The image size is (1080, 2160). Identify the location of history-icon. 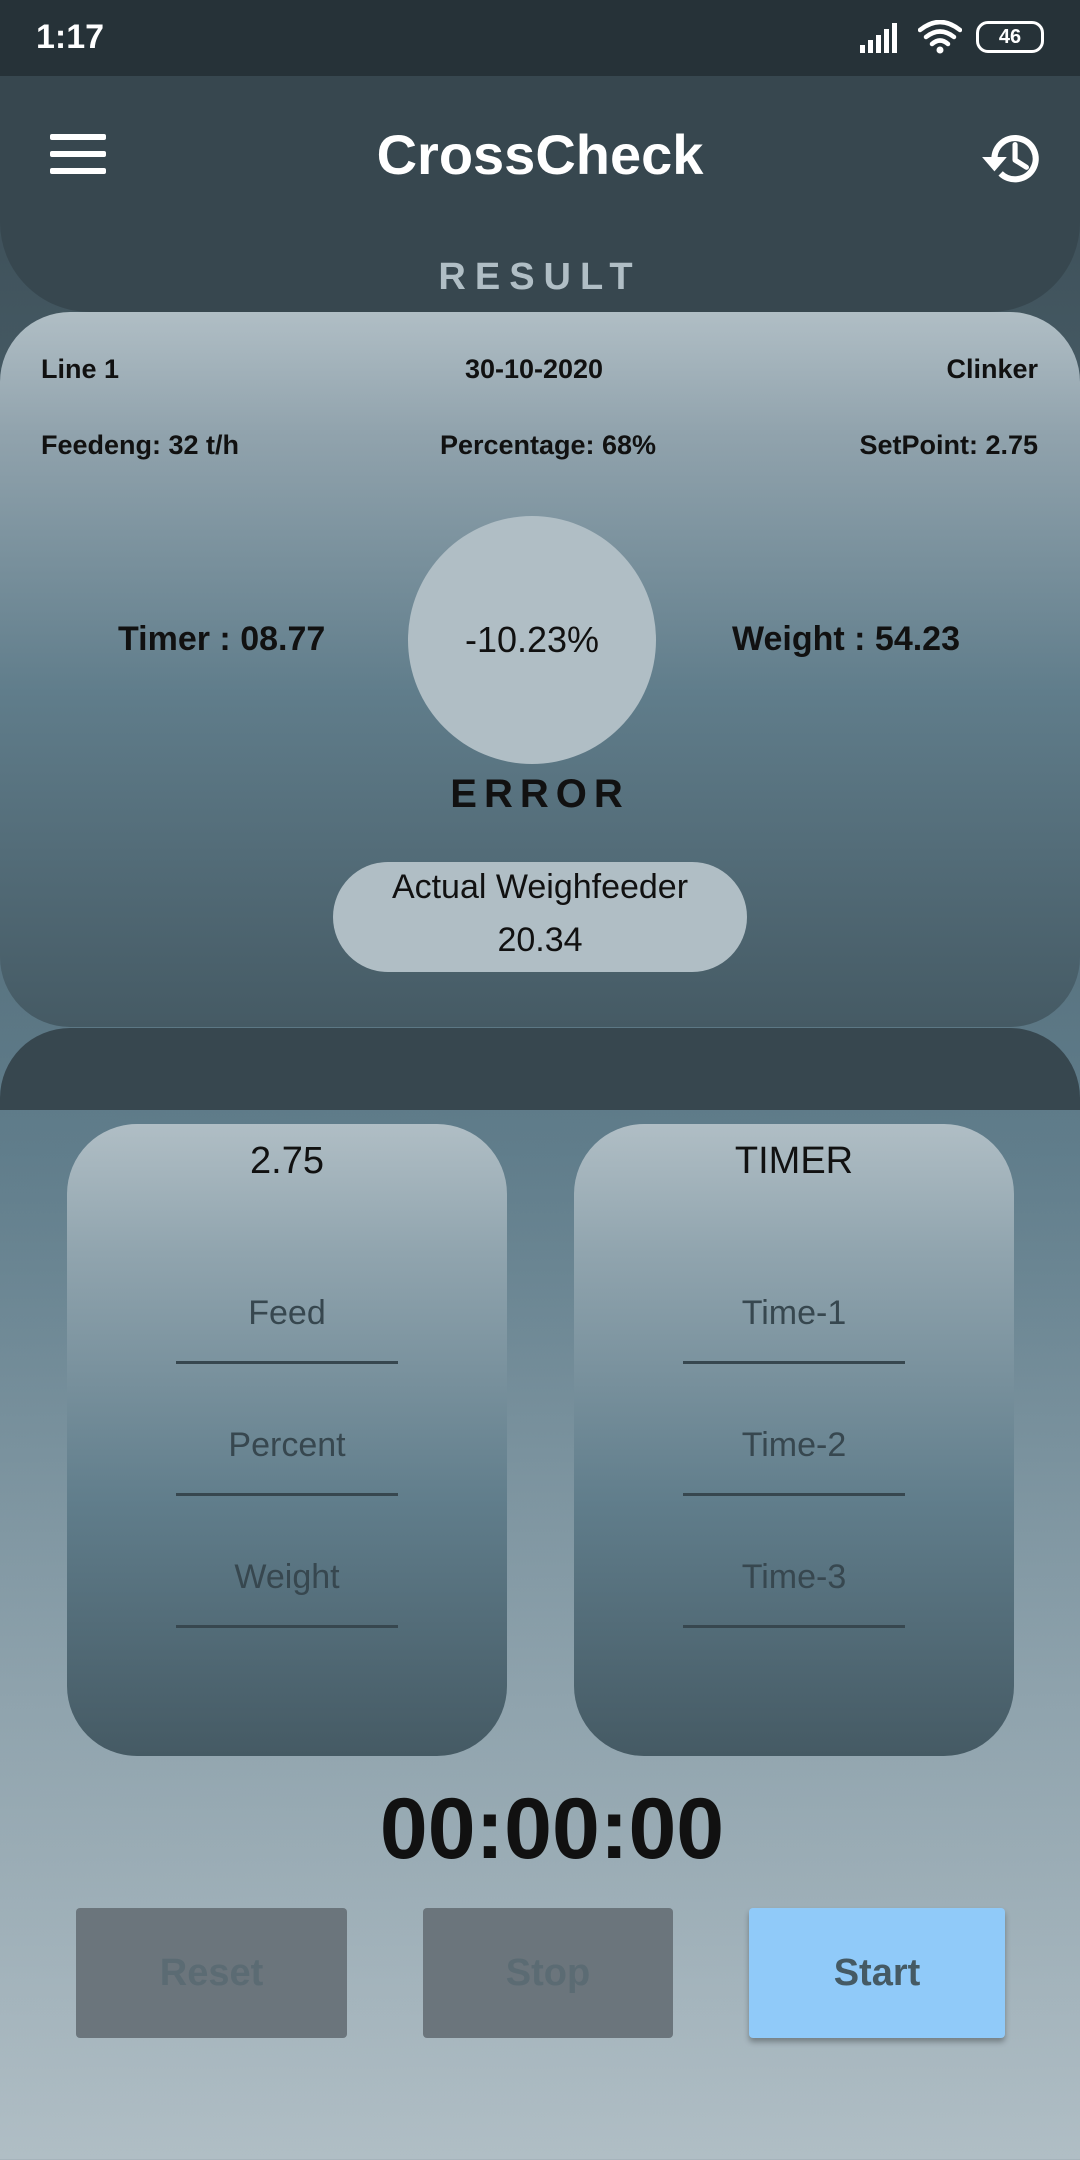
(1013, 159).